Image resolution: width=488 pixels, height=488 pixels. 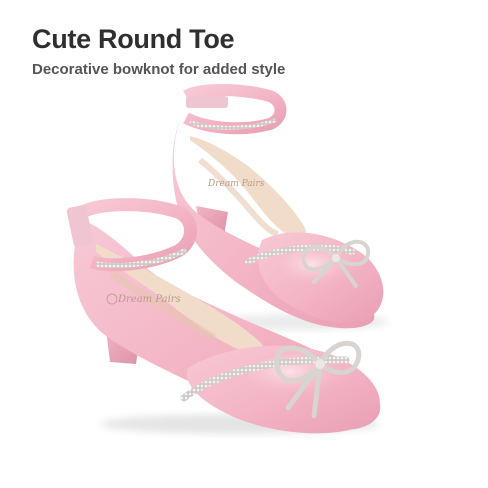 What do you see at coordinates (149, 299) in the screenshot?
I see `front-insole-brand: Dream Pairs` at bounding box center [149, 299].